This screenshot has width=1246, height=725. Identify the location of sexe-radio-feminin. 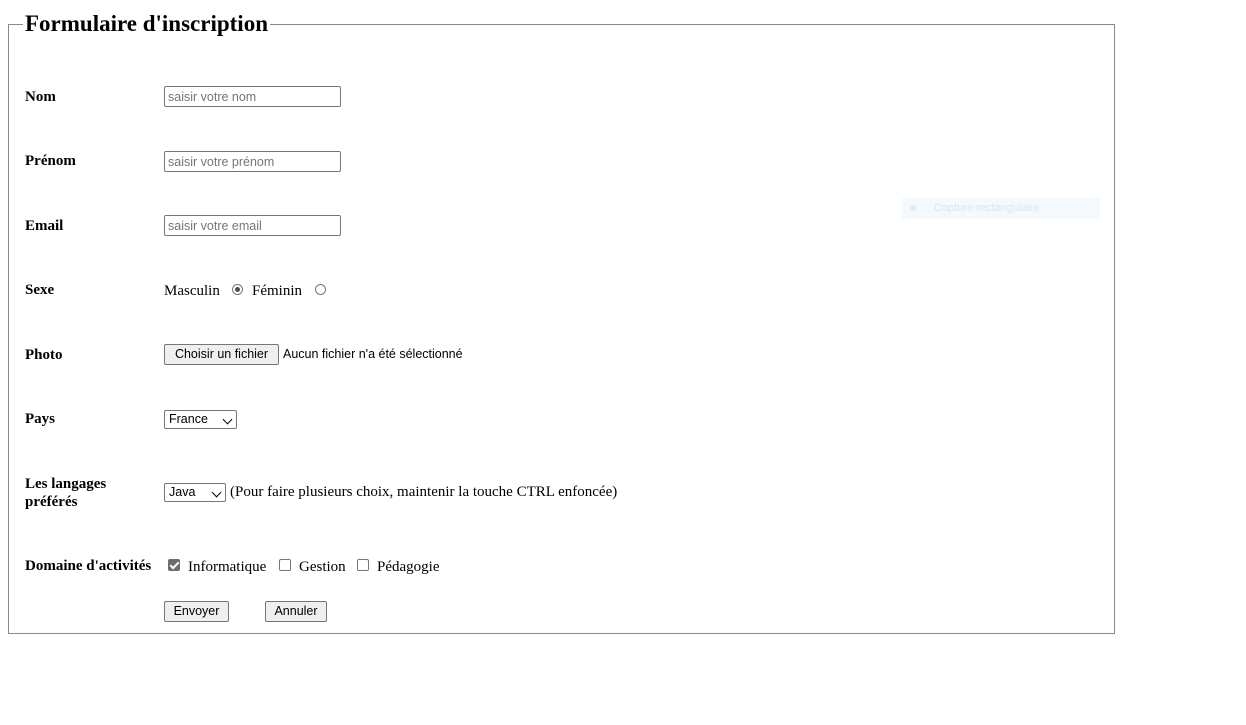
(320, 289).